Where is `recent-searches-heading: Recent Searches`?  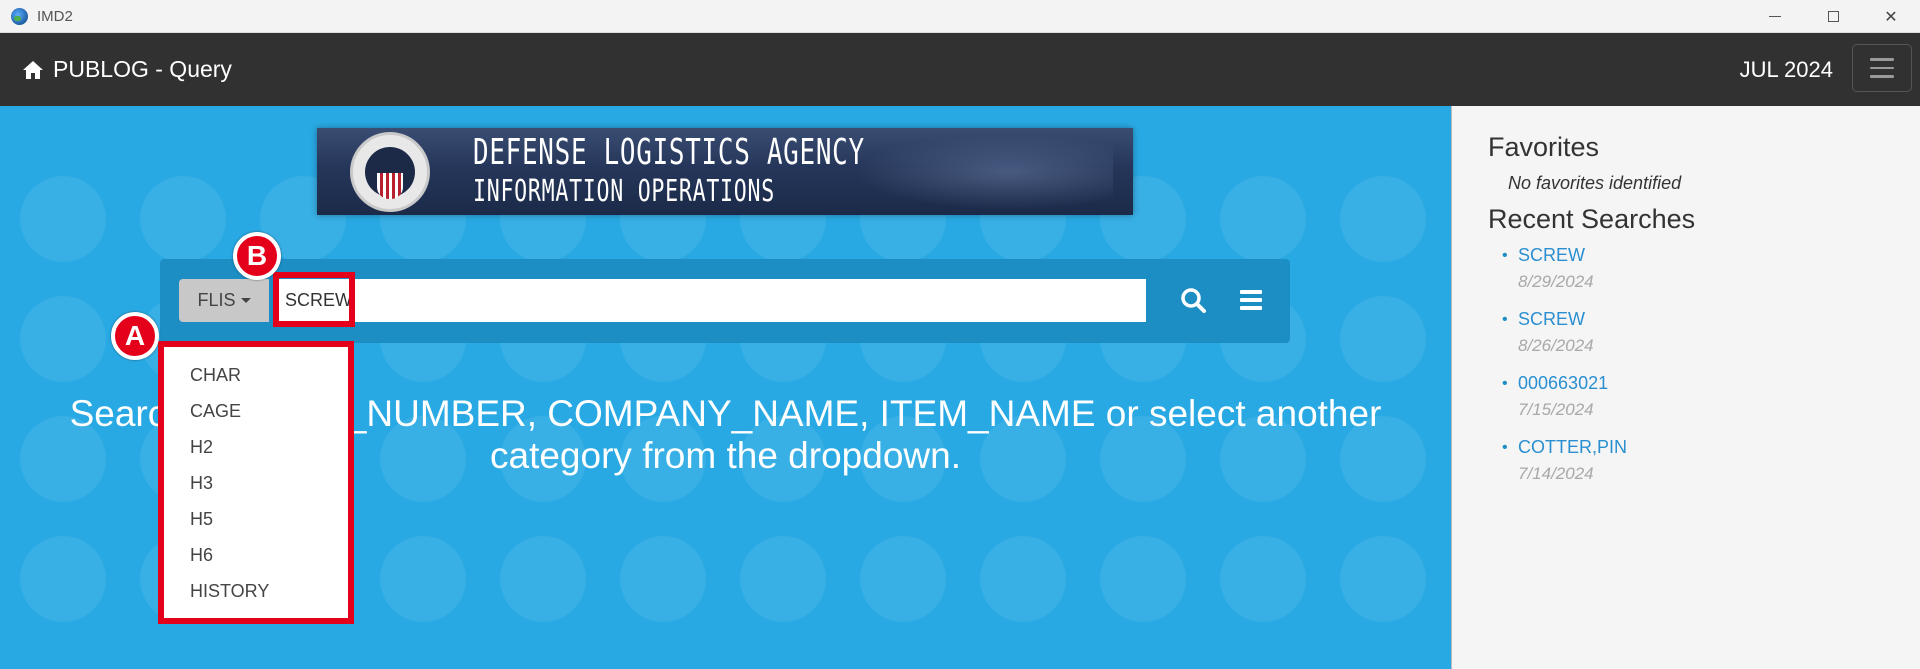
recent-searches-heading: Recent Searches is located at coordinates (1592, 219).